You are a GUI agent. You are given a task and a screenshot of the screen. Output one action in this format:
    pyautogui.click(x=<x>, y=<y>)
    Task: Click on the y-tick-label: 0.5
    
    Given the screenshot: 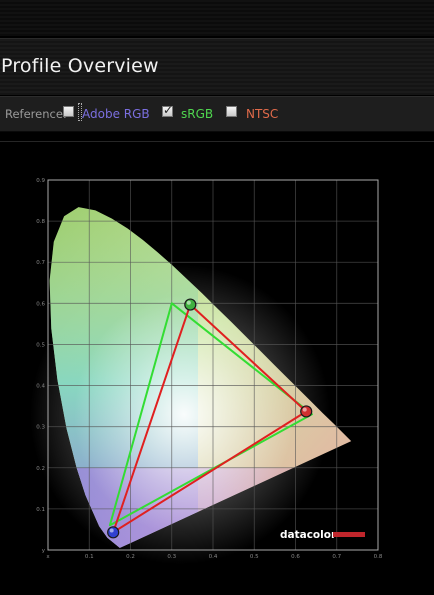 What is the action you would take?
    pyautogui.click(x=40, y=345)
    